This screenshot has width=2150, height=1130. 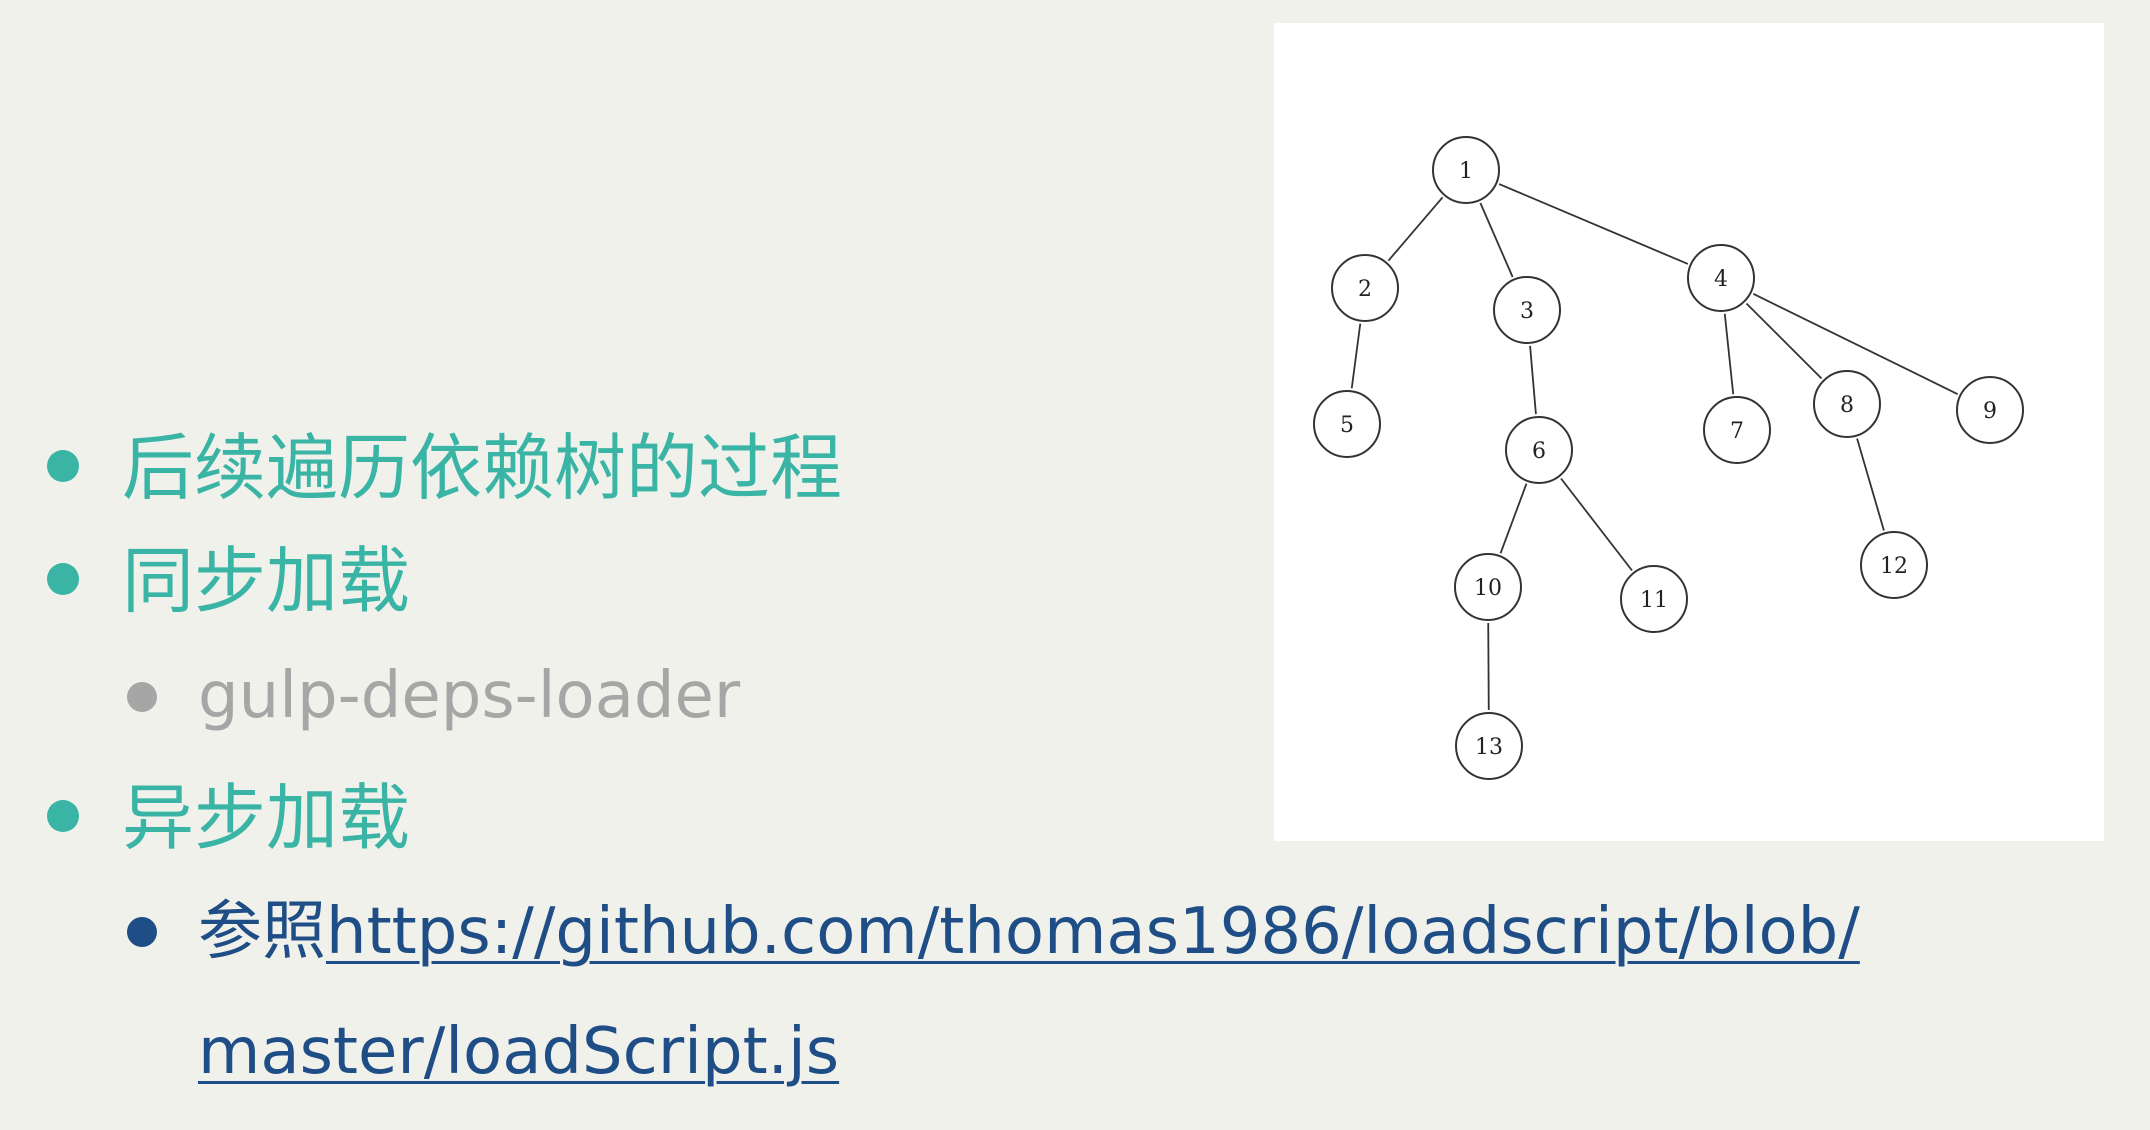 I want to click on tree-node: 4, so click(x=1721, y=278).